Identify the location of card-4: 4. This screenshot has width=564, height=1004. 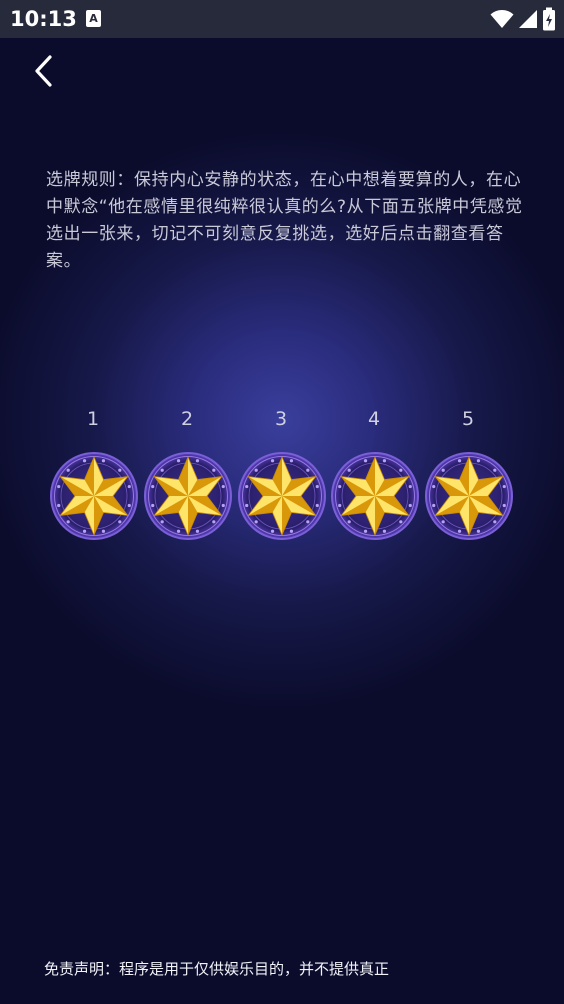
(374, 476).